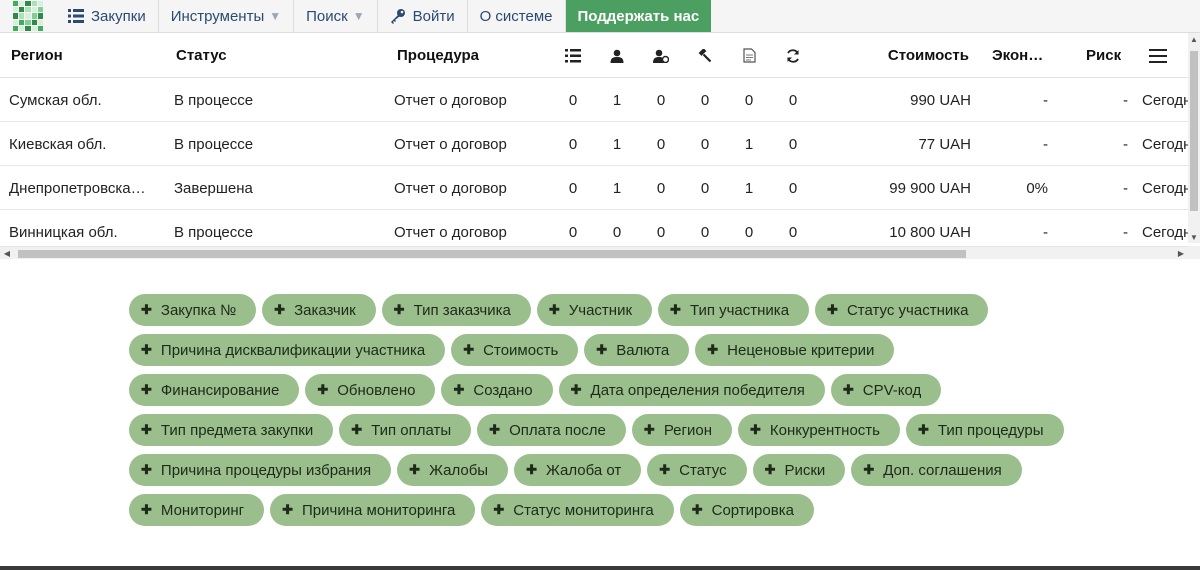 The image size is (1200, 570). What do you see at coordinates (936, 470) in the screenshot?
I see `column-toggle-pill: ✚ Доп. соглашения` at bounding box center [936, 470].